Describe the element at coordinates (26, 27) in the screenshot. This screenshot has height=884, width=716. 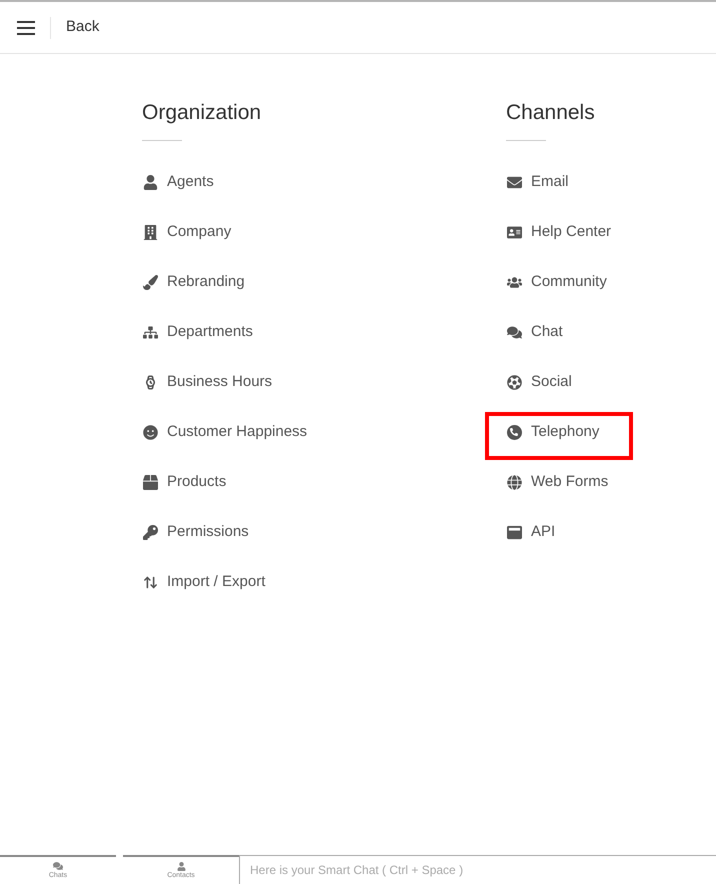
I see `menu-icon` at that location.